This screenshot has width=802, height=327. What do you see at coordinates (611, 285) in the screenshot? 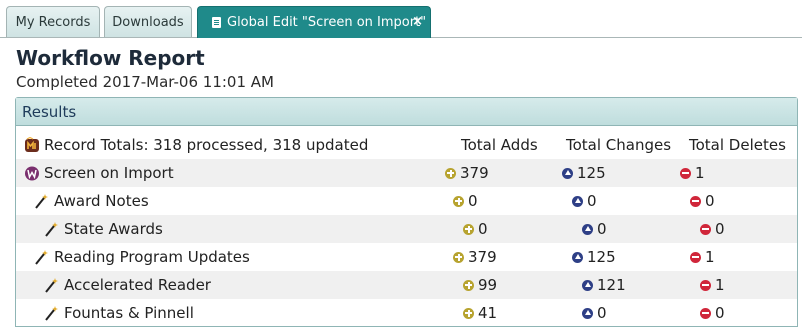
I see `changes-value: 121` at bounding box center [611, 285].